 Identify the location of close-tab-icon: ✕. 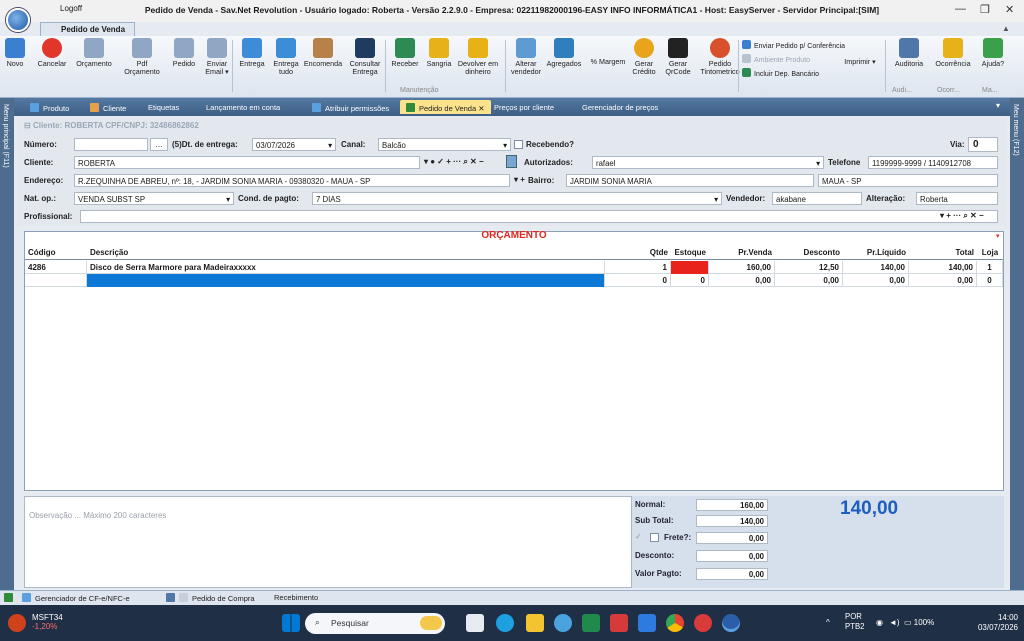
(480, 108).